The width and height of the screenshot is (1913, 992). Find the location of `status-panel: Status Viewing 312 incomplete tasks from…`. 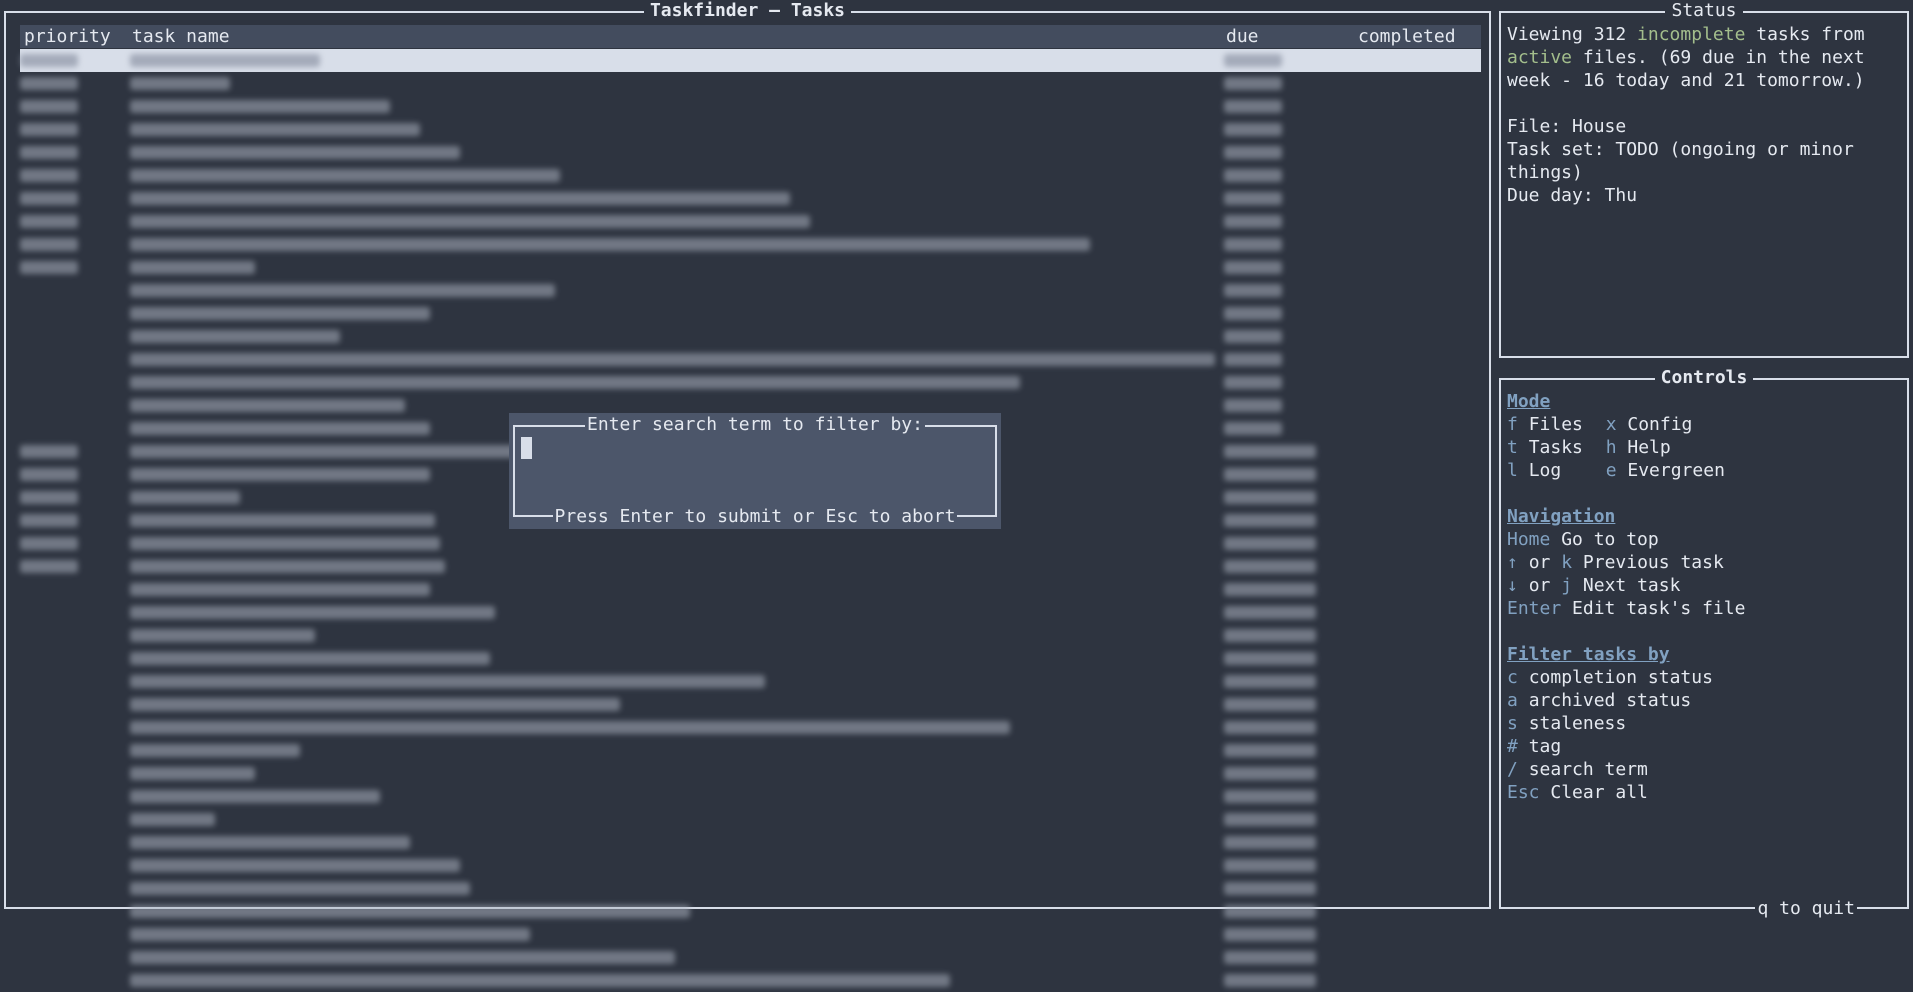

status-panel: Status Viewing 312 incomplete tasks from… is located at coordinates (1704, 179).